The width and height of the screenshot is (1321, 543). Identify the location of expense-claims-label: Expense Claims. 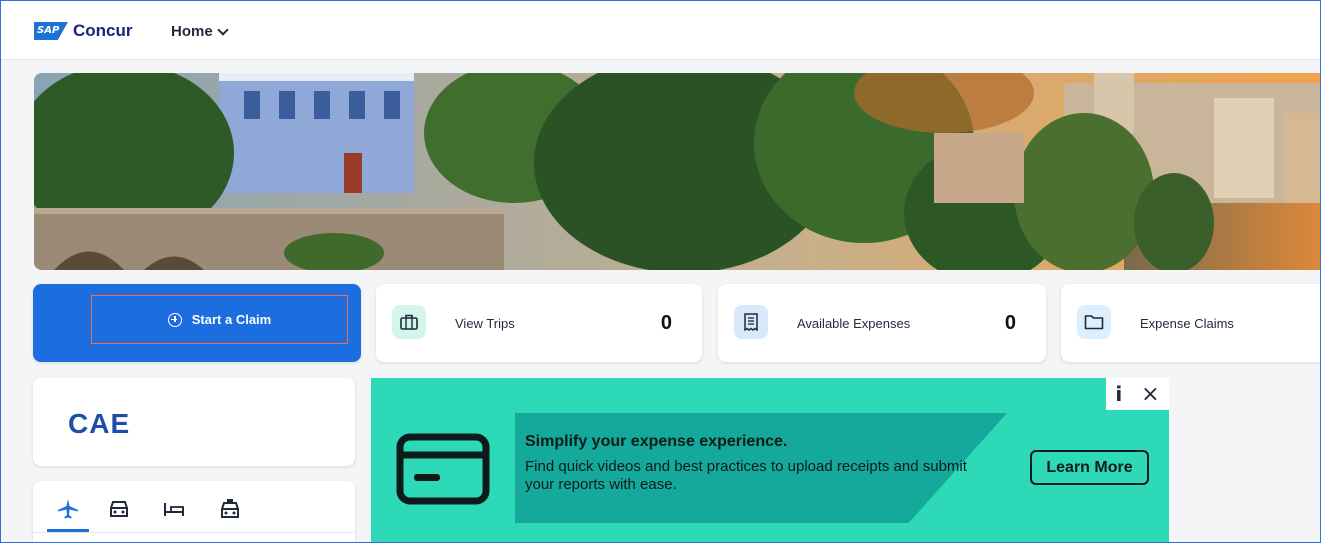
(1187, 323).